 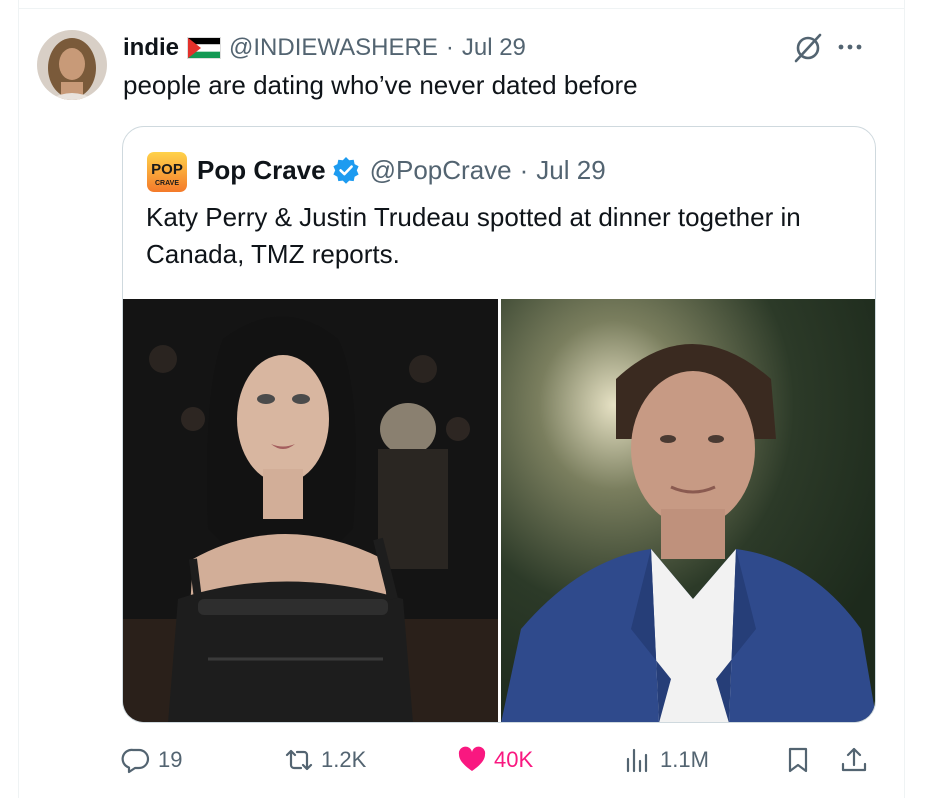 What do you see at coordinates (494, 48) in the screenshot?
I see `tweet-date: Jul 29` at bounding box center [494, 48].